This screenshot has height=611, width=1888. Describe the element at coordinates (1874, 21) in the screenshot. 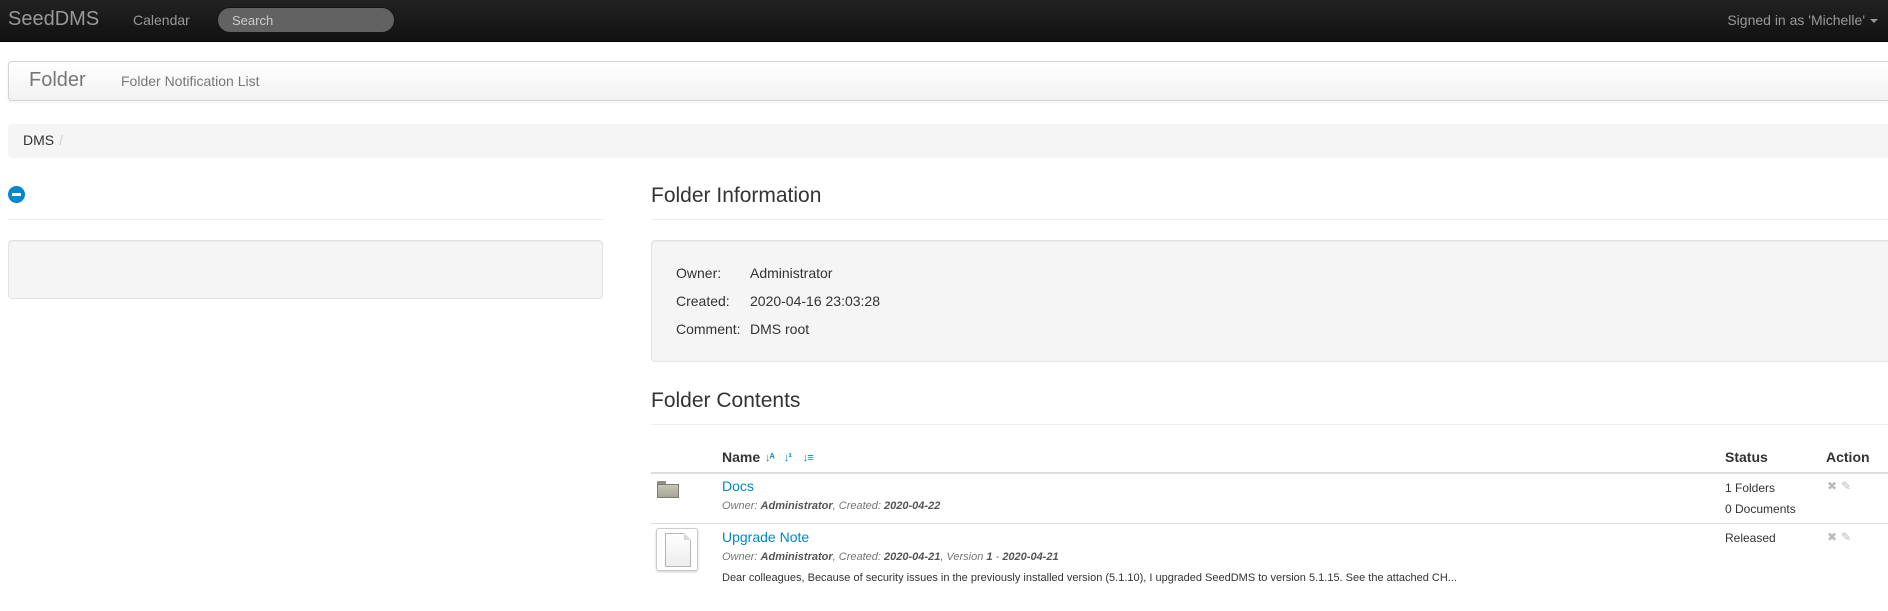

I see `chevron-down-icon` at that location.